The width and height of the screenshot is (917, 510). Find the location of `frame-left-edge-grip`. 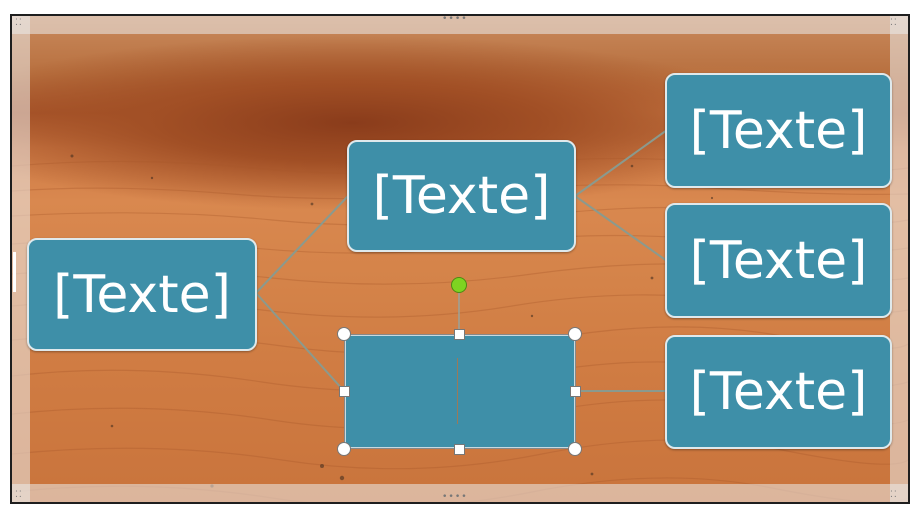

frame-left-edge-grip is located at coordinates (14, 272).